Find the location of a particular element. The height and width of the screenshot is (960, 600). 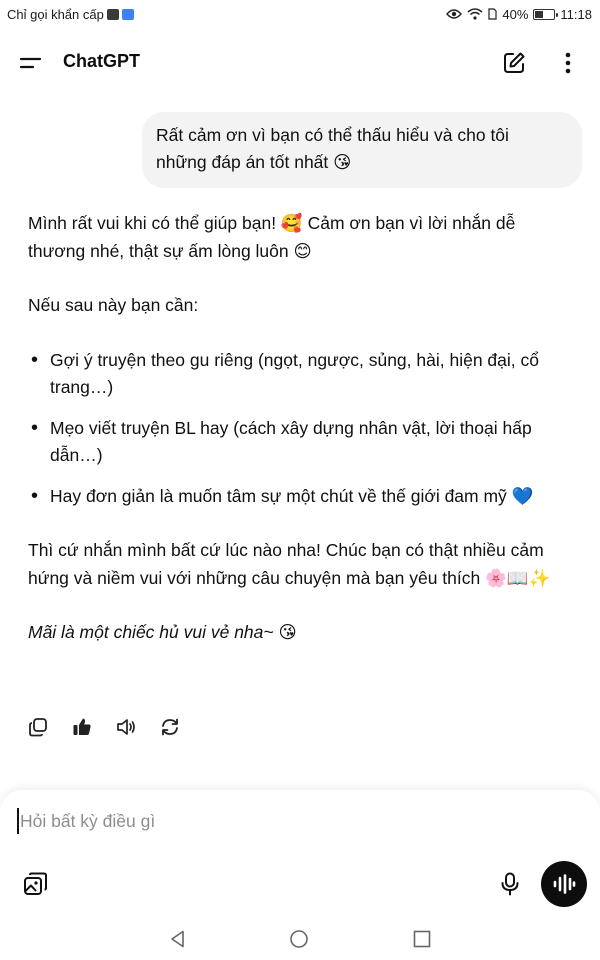

menu-icon is located at coordinates (31, 63).